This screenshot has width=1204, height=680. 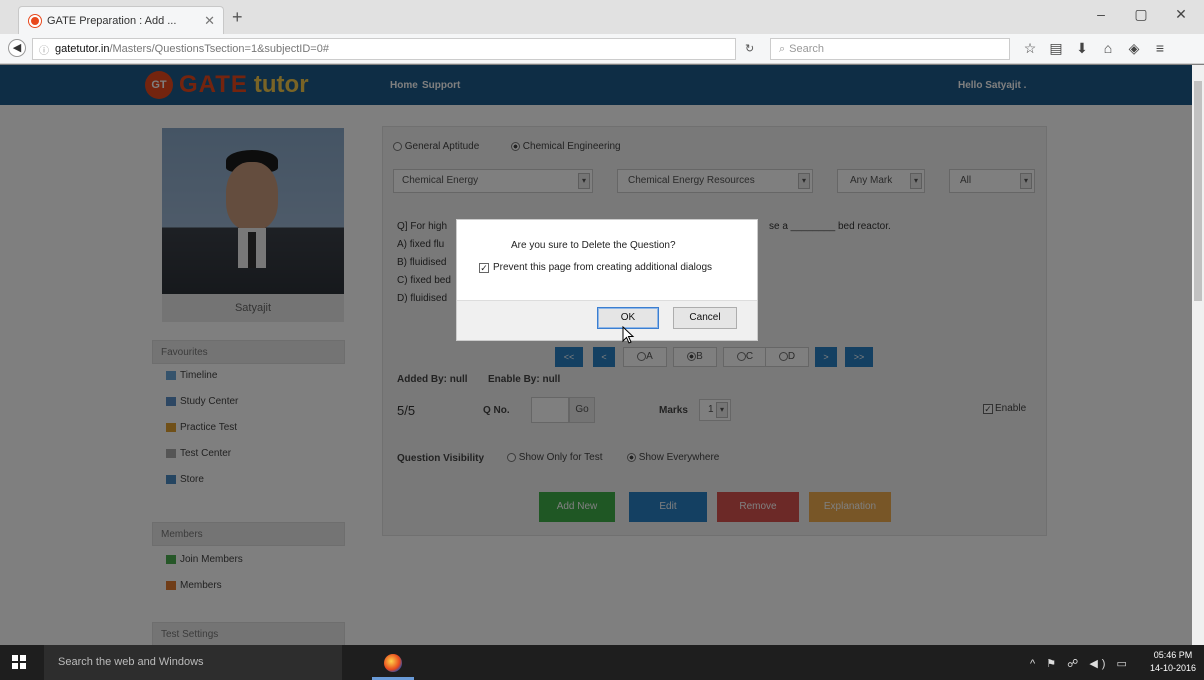 I want to click on download-icon: ⬇, so click(x=1082, y=48).